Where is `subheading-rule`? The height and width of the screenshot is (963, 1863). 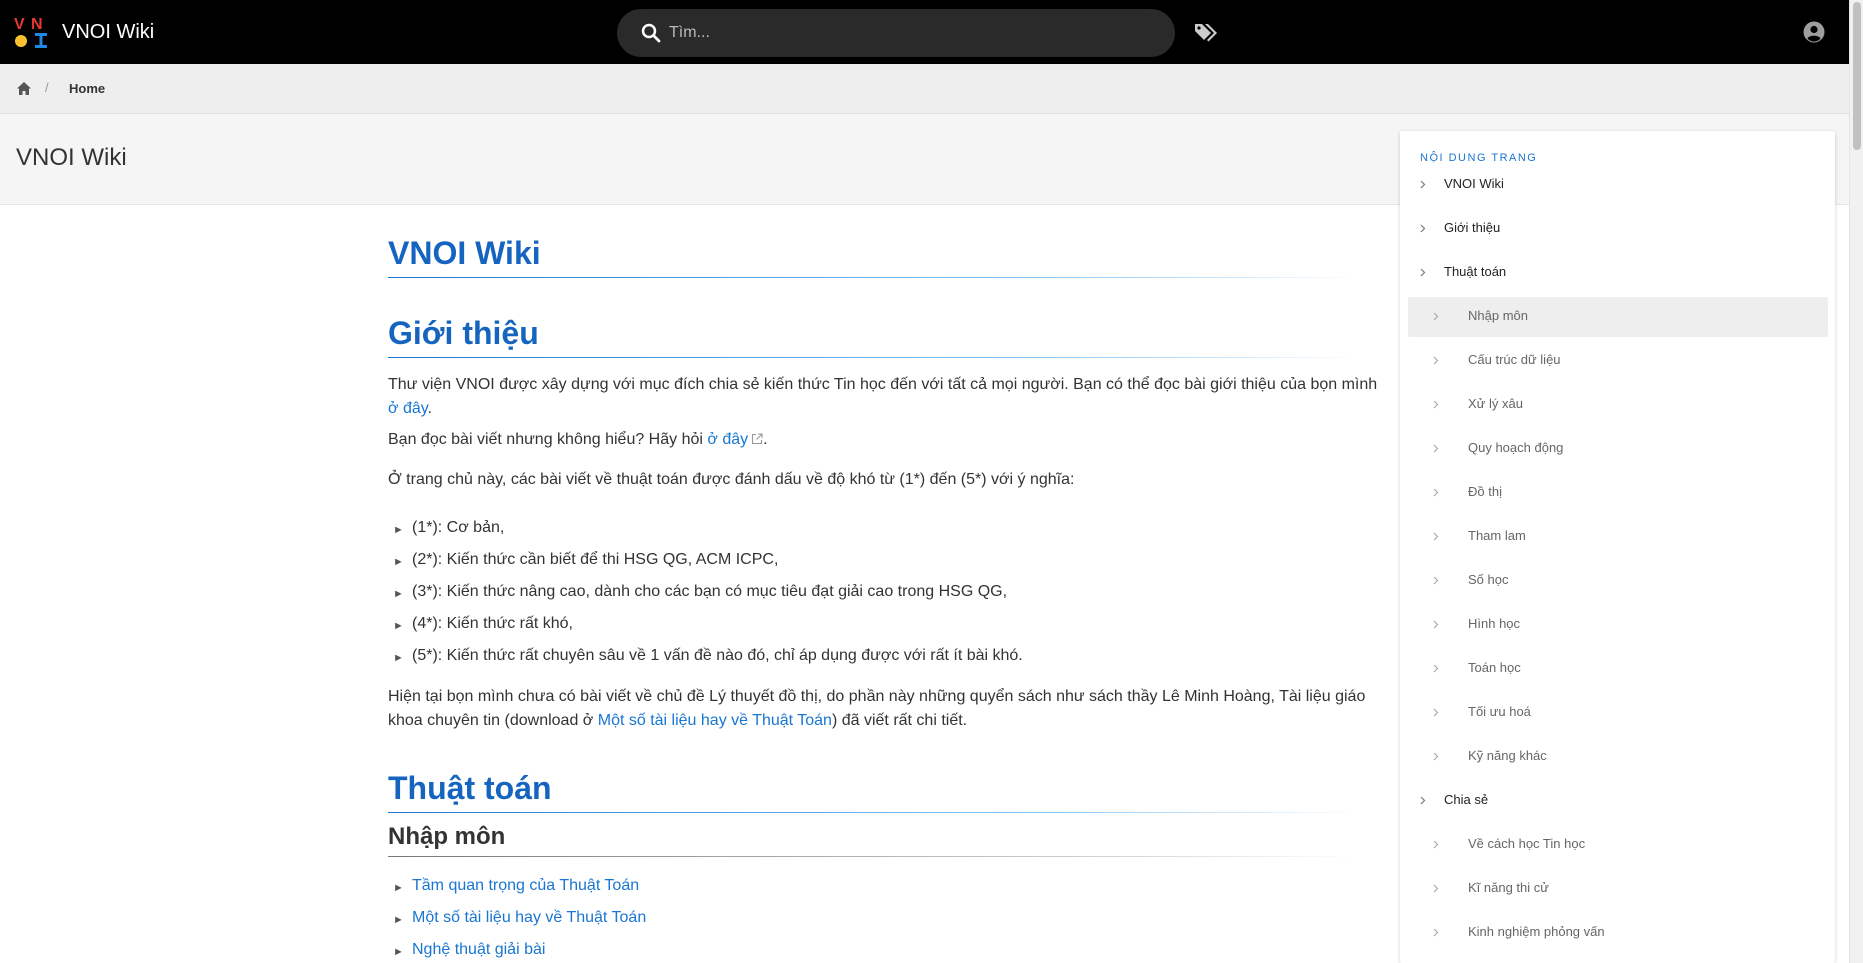
subheading-rule is located at coordinates (873, 856).